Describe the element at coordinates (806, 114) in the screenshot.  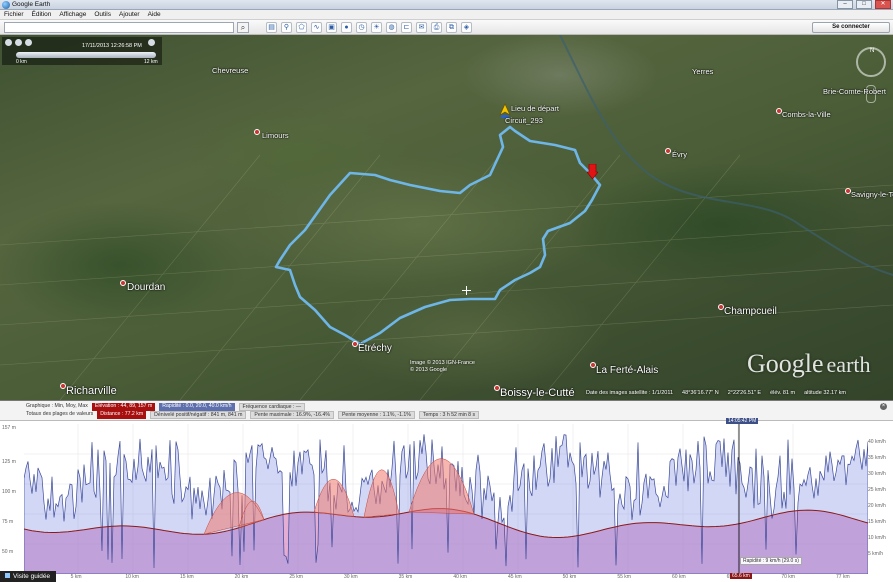
I see `map-label-combs-la-ville: Combs-la-Ville` at that location.